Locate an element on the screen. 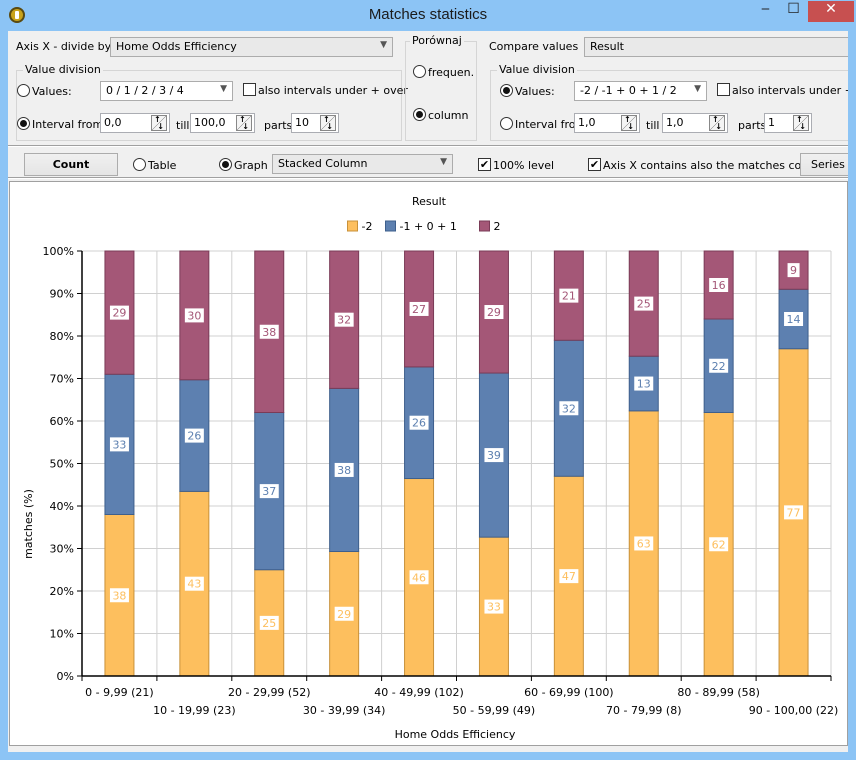 The height and width of the screenshot is (760, 856). x-tick-label: 20 - 29,99 (52) is located at coordinates (269, 692).